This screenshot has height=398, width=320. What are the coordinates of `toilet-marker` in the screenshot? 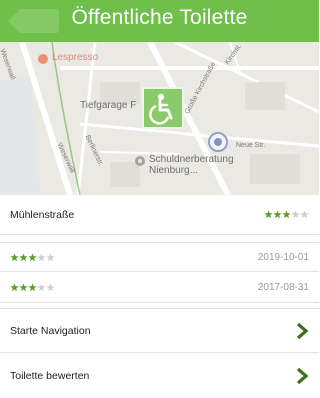 It's located at (163, 108).